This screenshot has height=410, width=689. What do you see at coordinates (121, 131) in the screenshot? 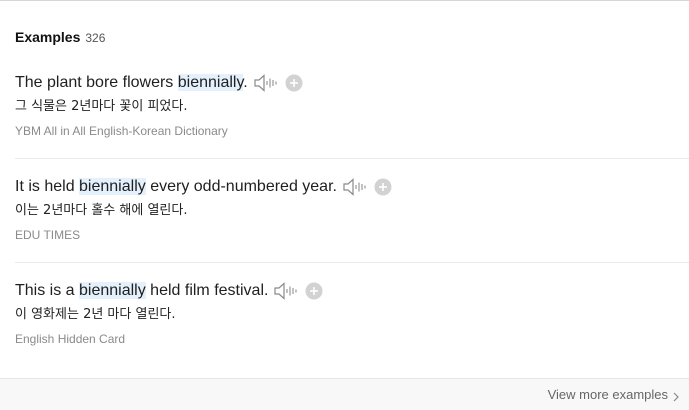
I see `example-source: YBM All in All English-Korean Dictionary` at bounding box center [121, 131].